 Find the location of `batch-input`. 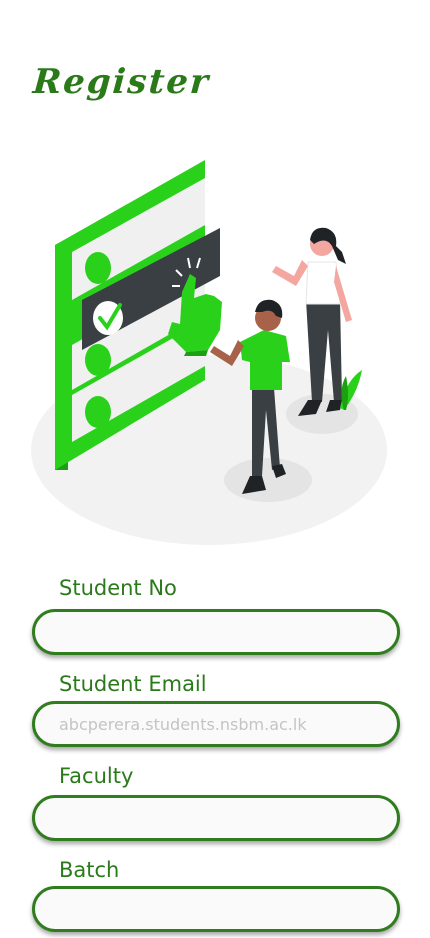

batch-input is located at coordinates (216, 909).